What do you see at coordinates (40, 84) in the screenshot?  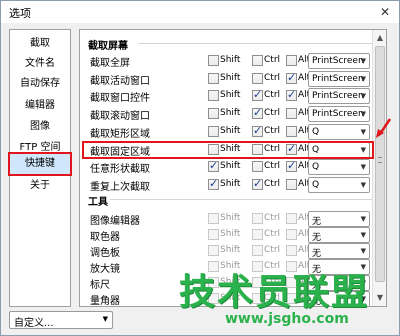 I see `sidebar-item-2: 自动保存` at bounding box center [40, 84].